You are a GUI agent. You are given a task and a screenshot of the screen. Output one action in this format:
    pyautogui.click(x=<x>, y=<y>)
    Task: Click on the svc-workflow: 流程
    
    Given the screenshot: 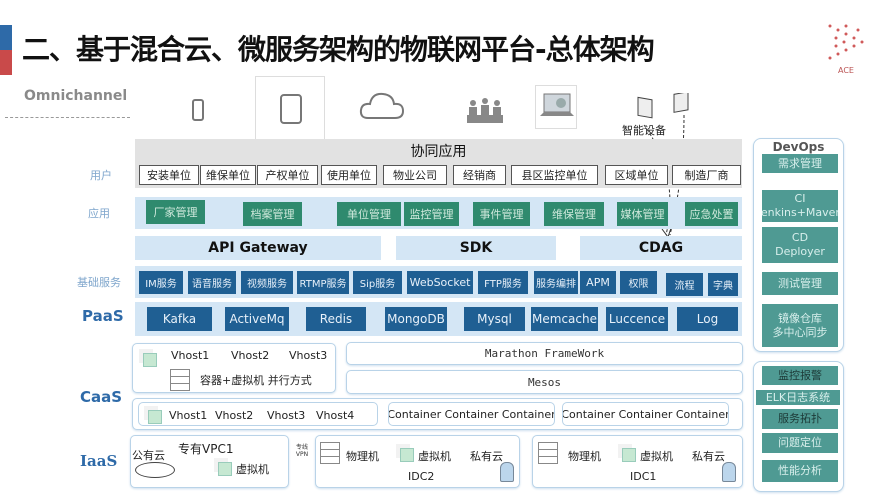 What is the action you would take?
    pyautogui.click(x=684, y=284)
    